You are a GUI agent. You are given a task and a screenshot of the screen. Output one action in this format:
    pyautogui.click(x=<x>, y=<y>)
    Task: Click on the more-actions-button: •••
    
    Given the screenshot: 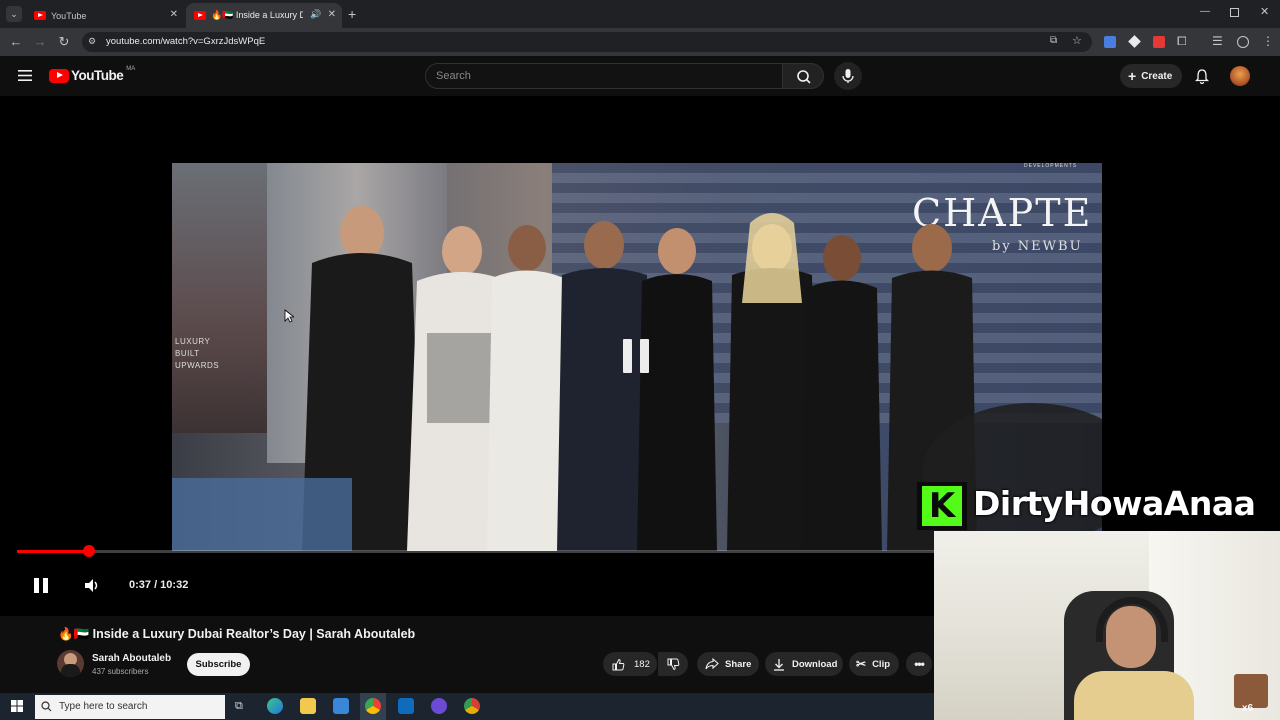 What is the action you would take?
    pyautogui.click(x=919, y=664)
    